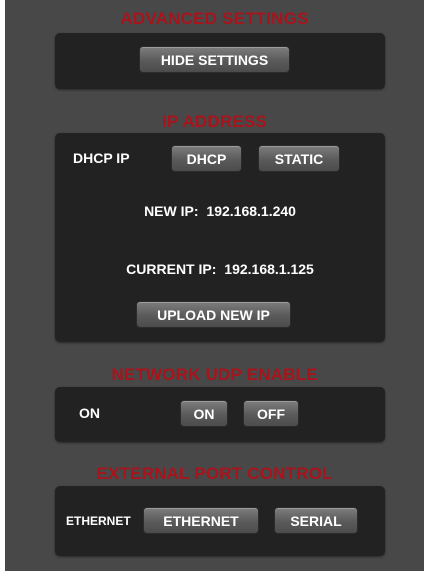  I want to click on new-ip-value: 192.168.1.240, so click(251, 211).